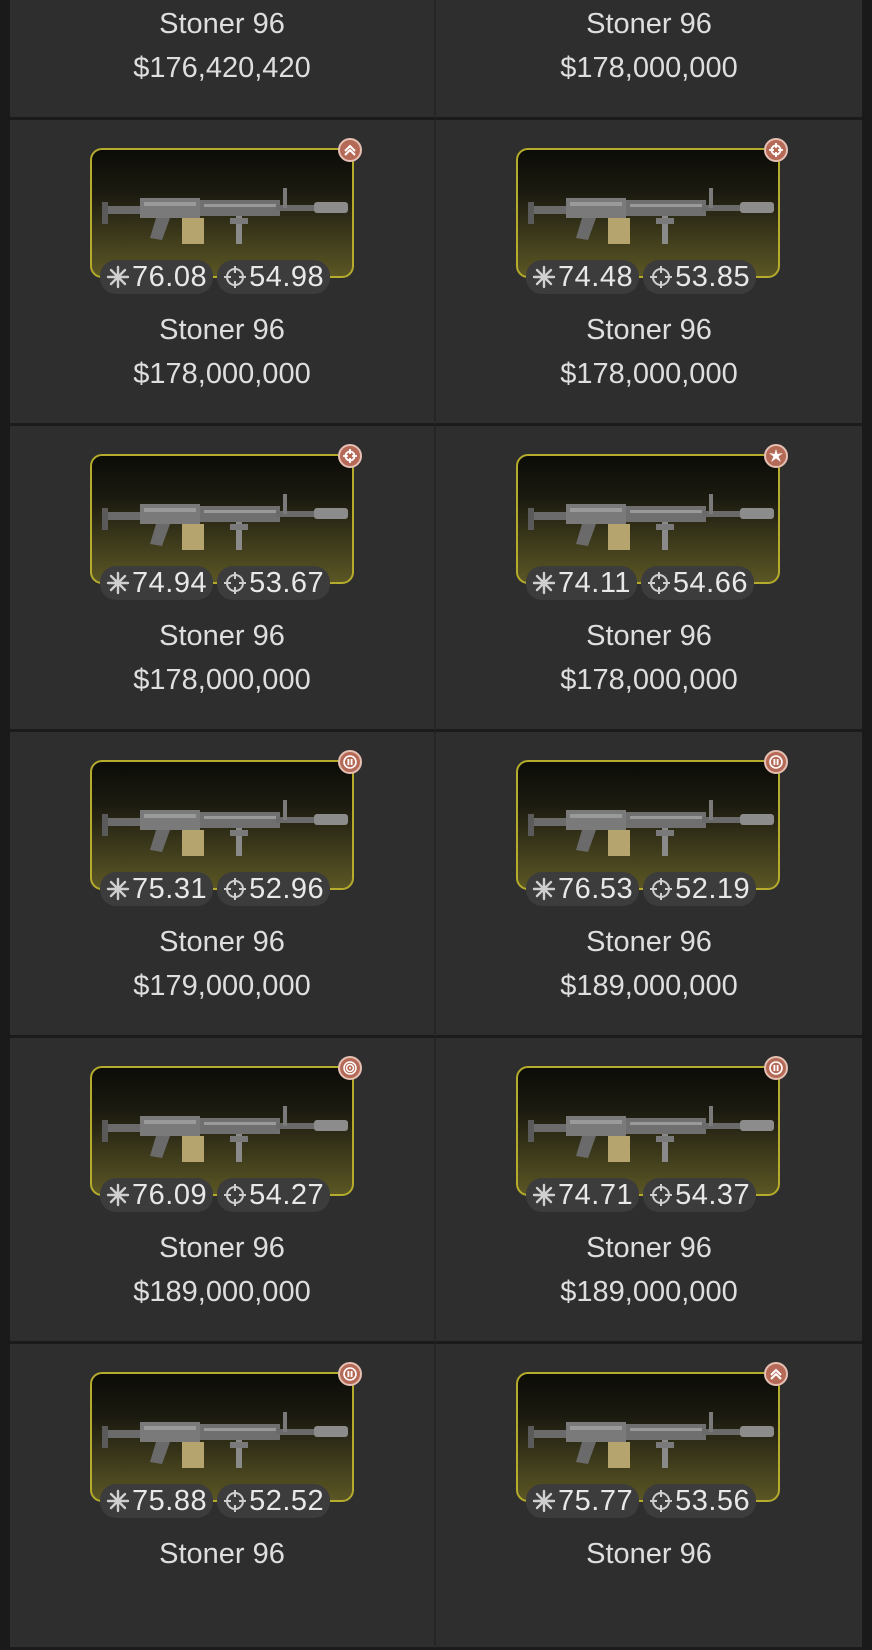 Image resolution: width=872 pixels, height=1650 pixels. I want to click on damage-stat: 74.11, so click(581, 583).